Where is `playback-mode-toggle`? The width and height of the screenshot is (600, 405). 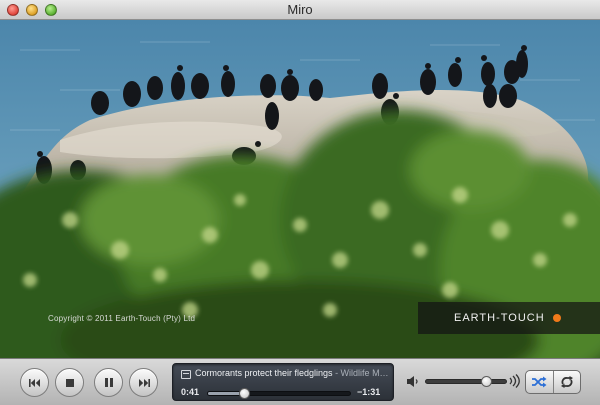
playback-mode-toggle is located at coordinates (553, 382).